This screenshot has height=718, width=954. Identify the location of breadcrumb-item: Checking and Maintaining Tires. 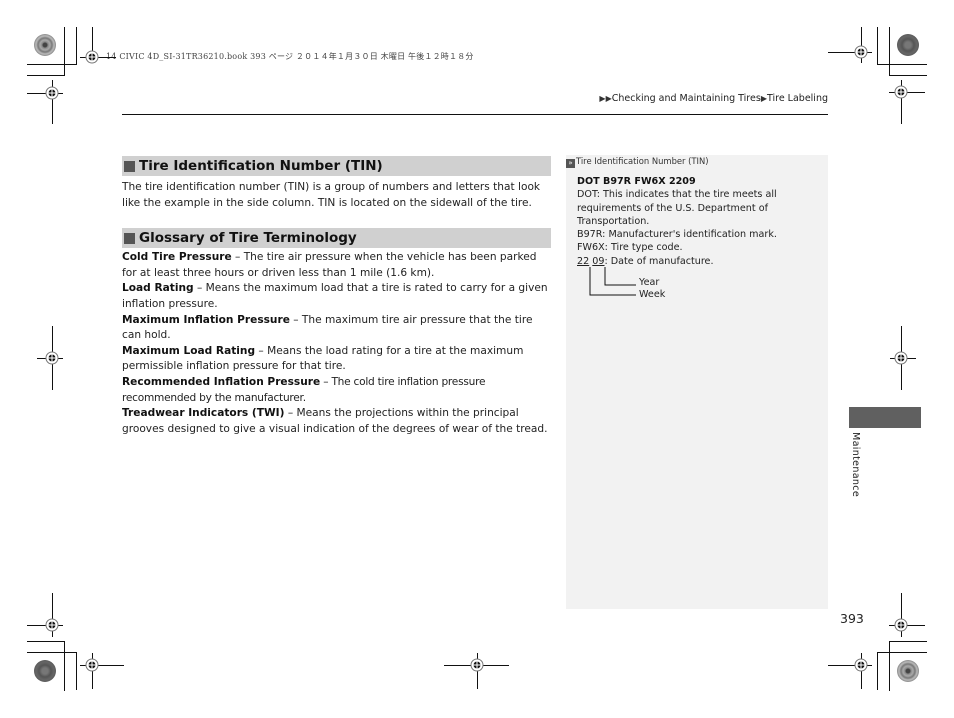
(686, 98).